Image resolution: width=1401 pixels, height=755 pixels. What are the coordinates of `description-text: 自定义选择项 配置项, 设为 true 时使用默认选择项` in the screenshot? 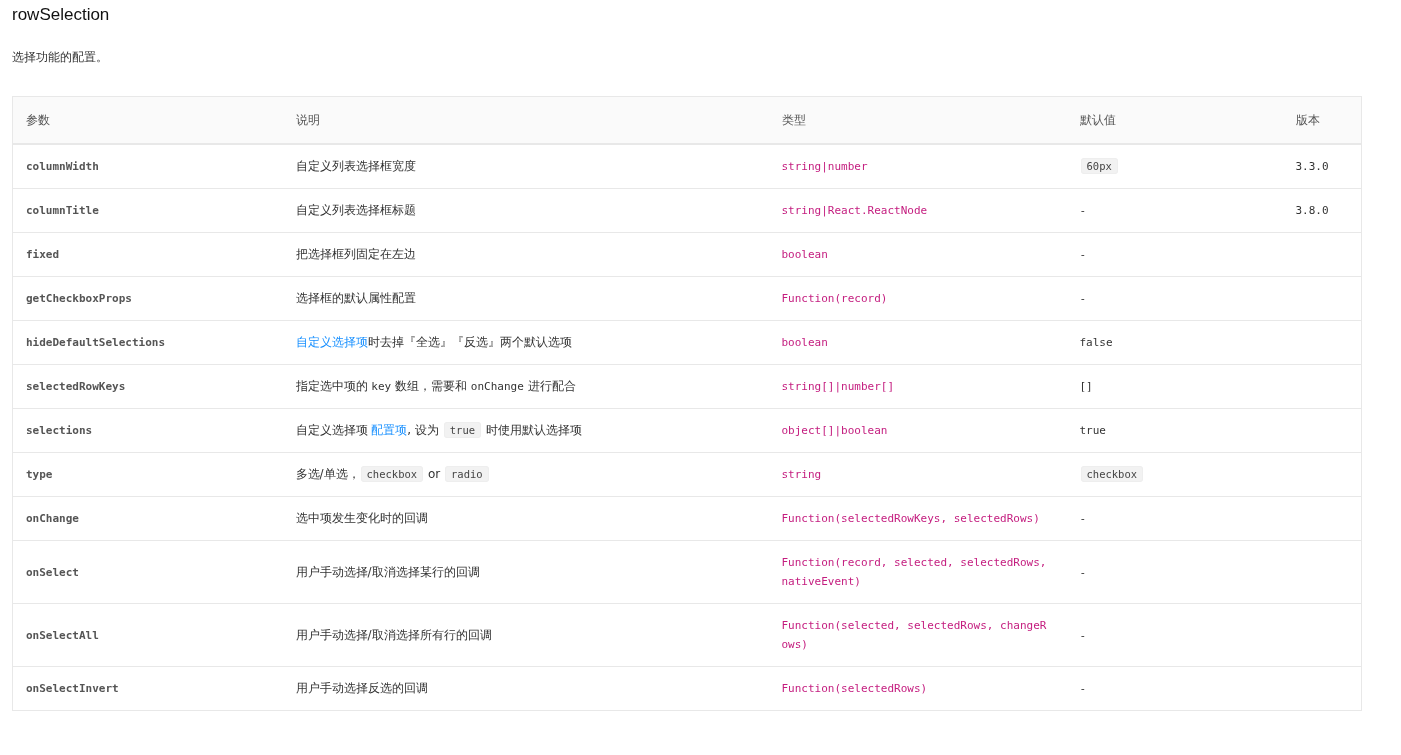 It's located at (438, 430).